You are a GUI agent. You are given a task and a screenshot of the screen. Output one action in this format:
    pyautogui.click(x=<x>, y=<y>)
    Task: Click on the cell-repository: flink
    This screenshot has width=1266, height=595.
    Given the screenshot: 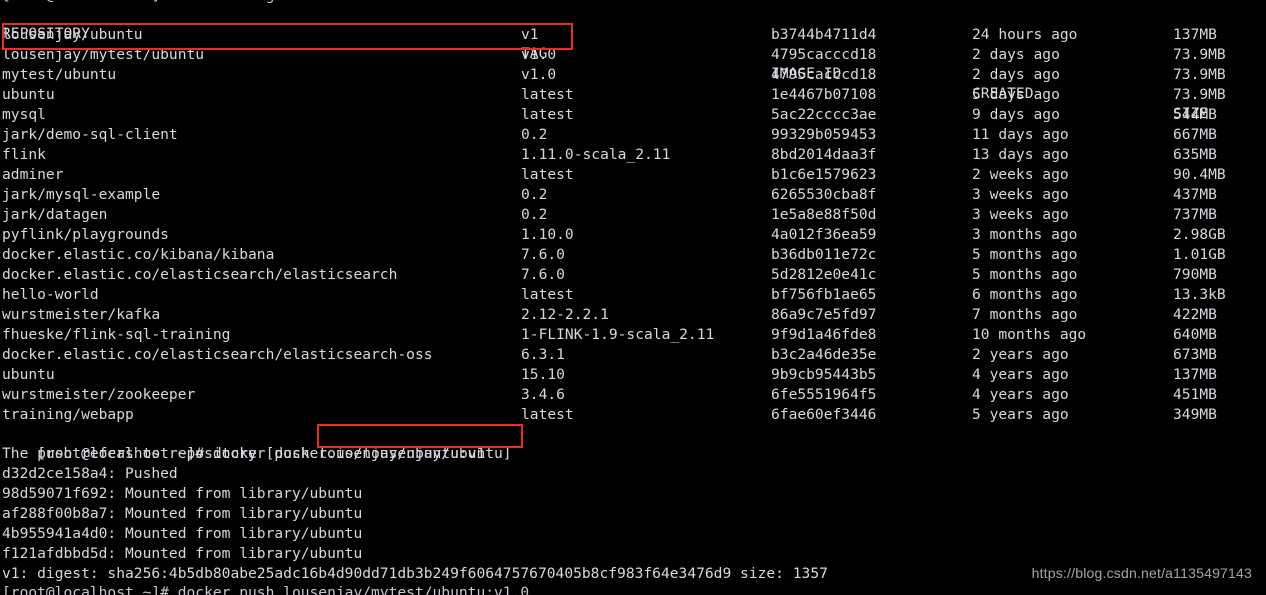 What is the action you would take?
    pyautogui.click(x=24, y=154)
    